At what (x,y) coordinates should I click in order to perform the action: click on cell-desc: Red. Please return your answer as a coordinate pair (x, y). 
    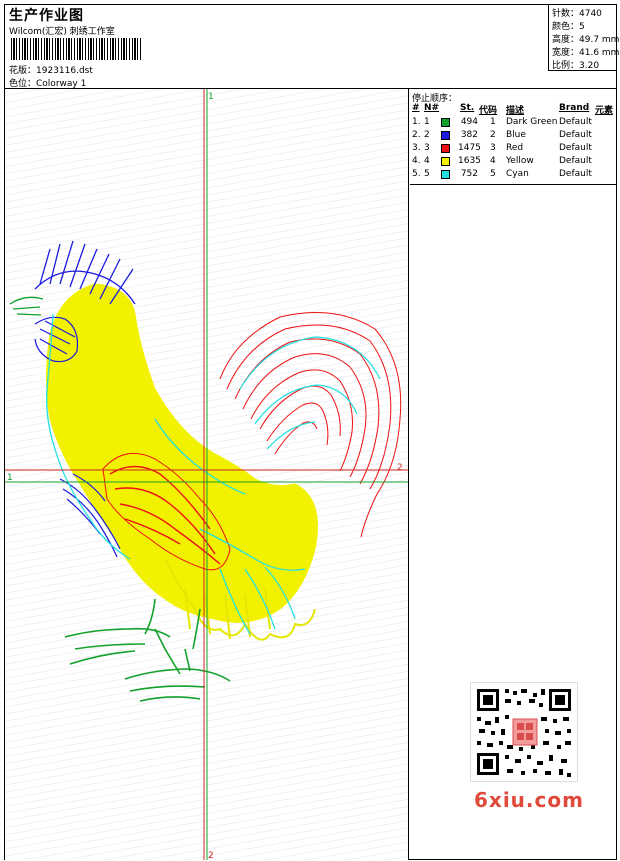
    Looking at the image, I should click on (515, 148).